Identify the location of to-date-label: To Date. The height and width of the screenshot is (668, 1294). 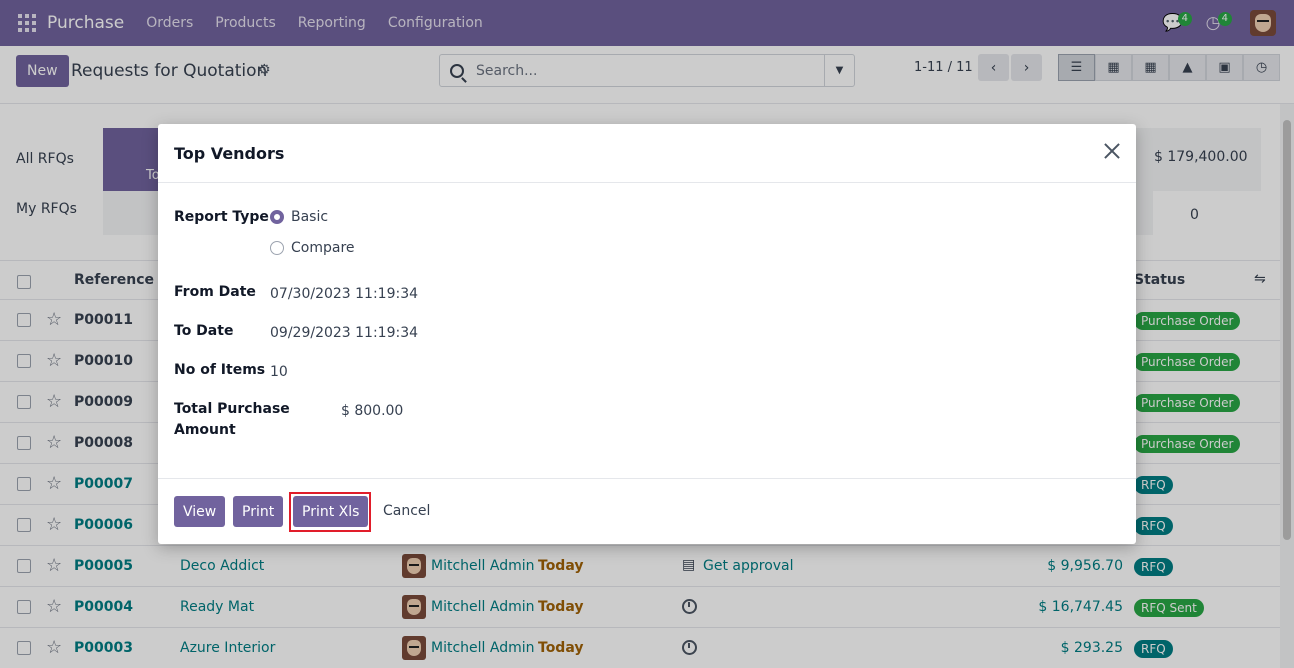
(204, 331).